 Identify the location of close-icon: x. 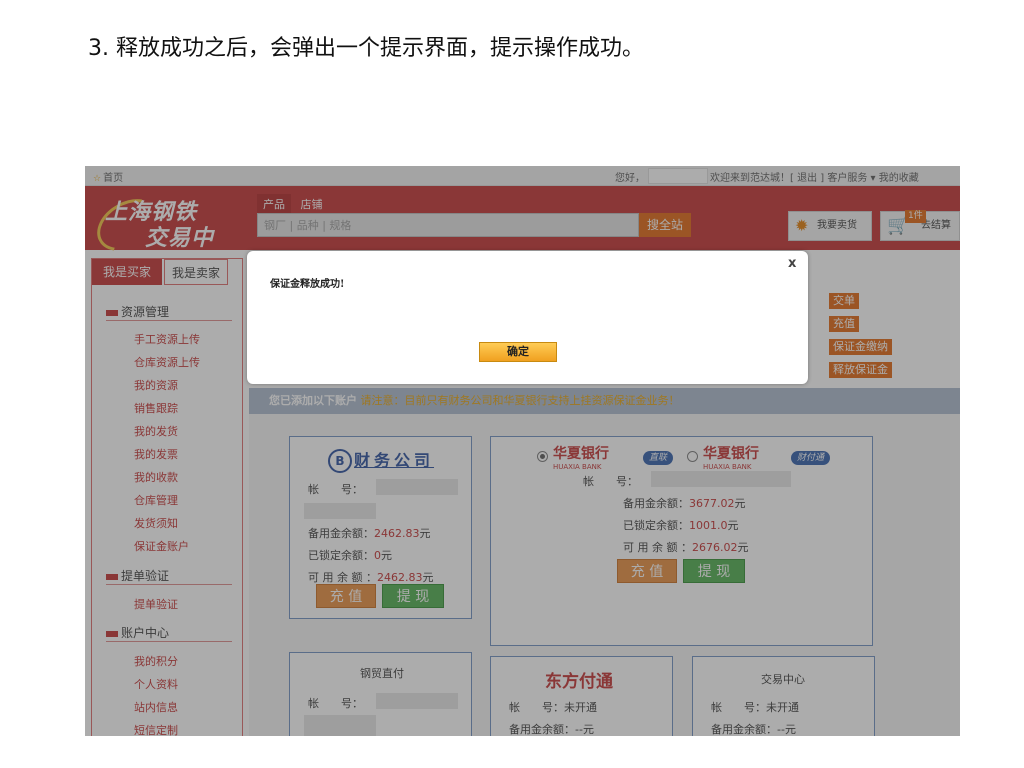
(792, 263).